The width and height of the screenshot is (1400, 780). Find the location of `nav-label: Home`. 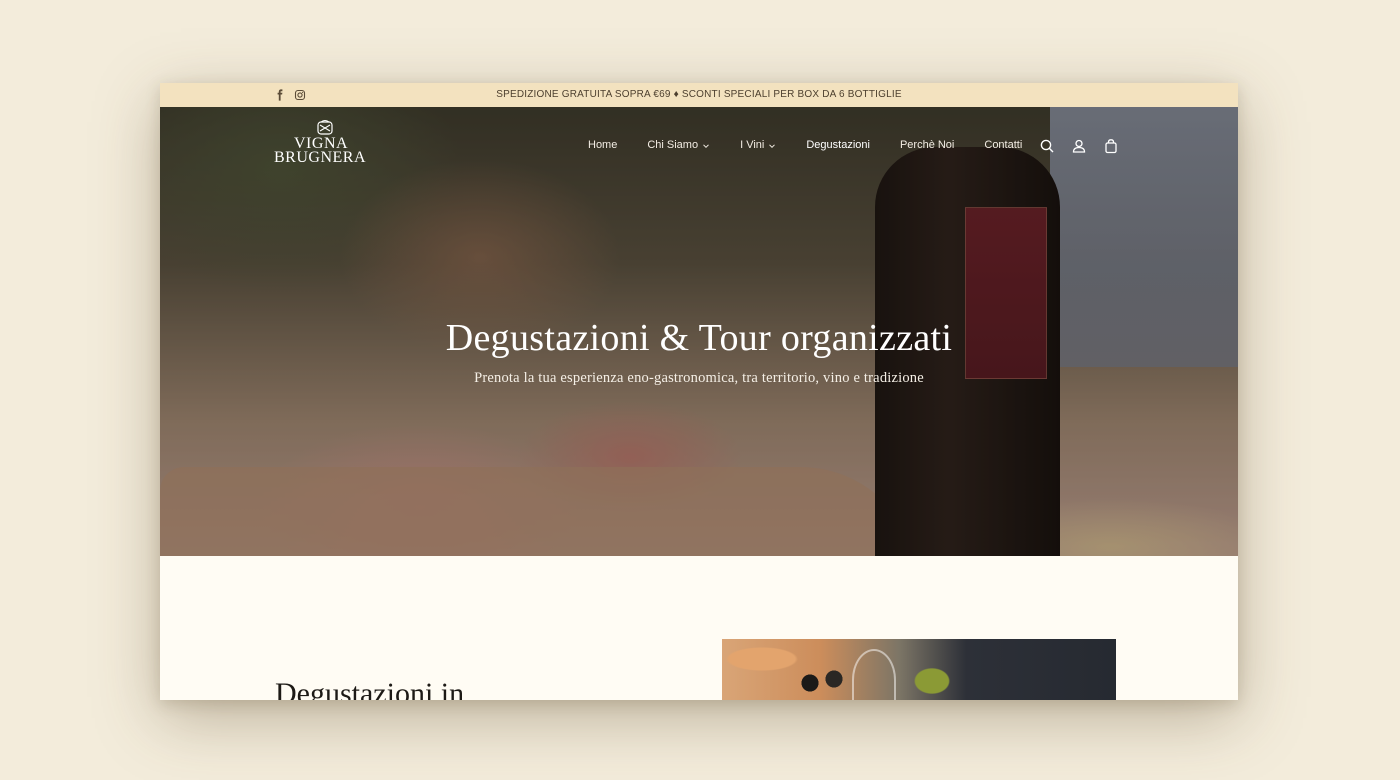

nav-label: Home is located at coordinates (603, 145).